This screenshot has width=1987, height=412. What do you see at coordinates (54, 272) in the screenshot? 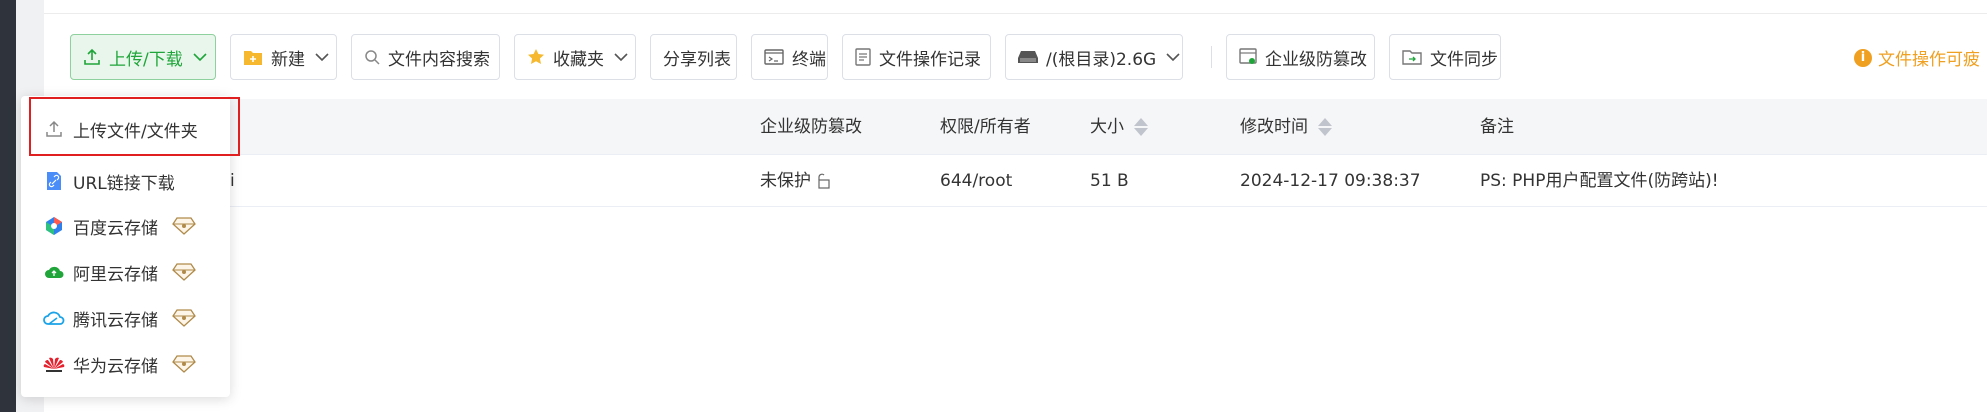
I see `aliyun-icon` at bounding box center [54, 272].